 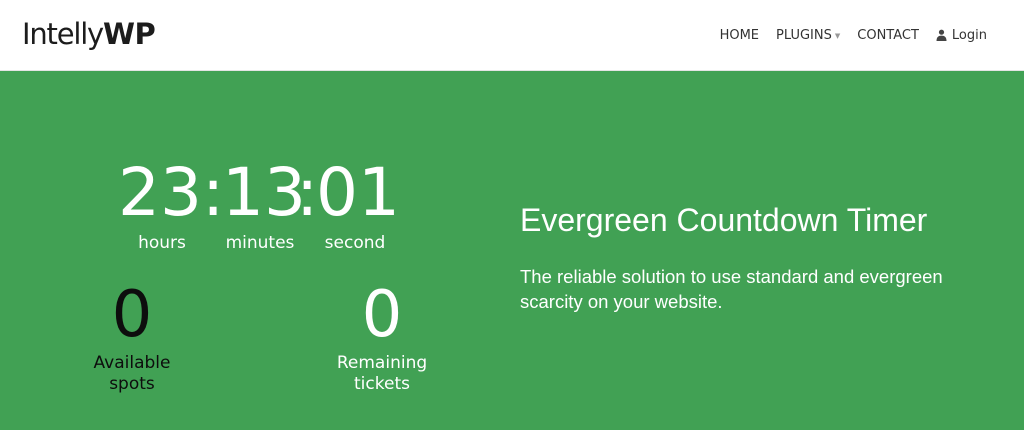 I want to click on nav-plugins: PLUGINS ▼, so click(x=808, y=35).